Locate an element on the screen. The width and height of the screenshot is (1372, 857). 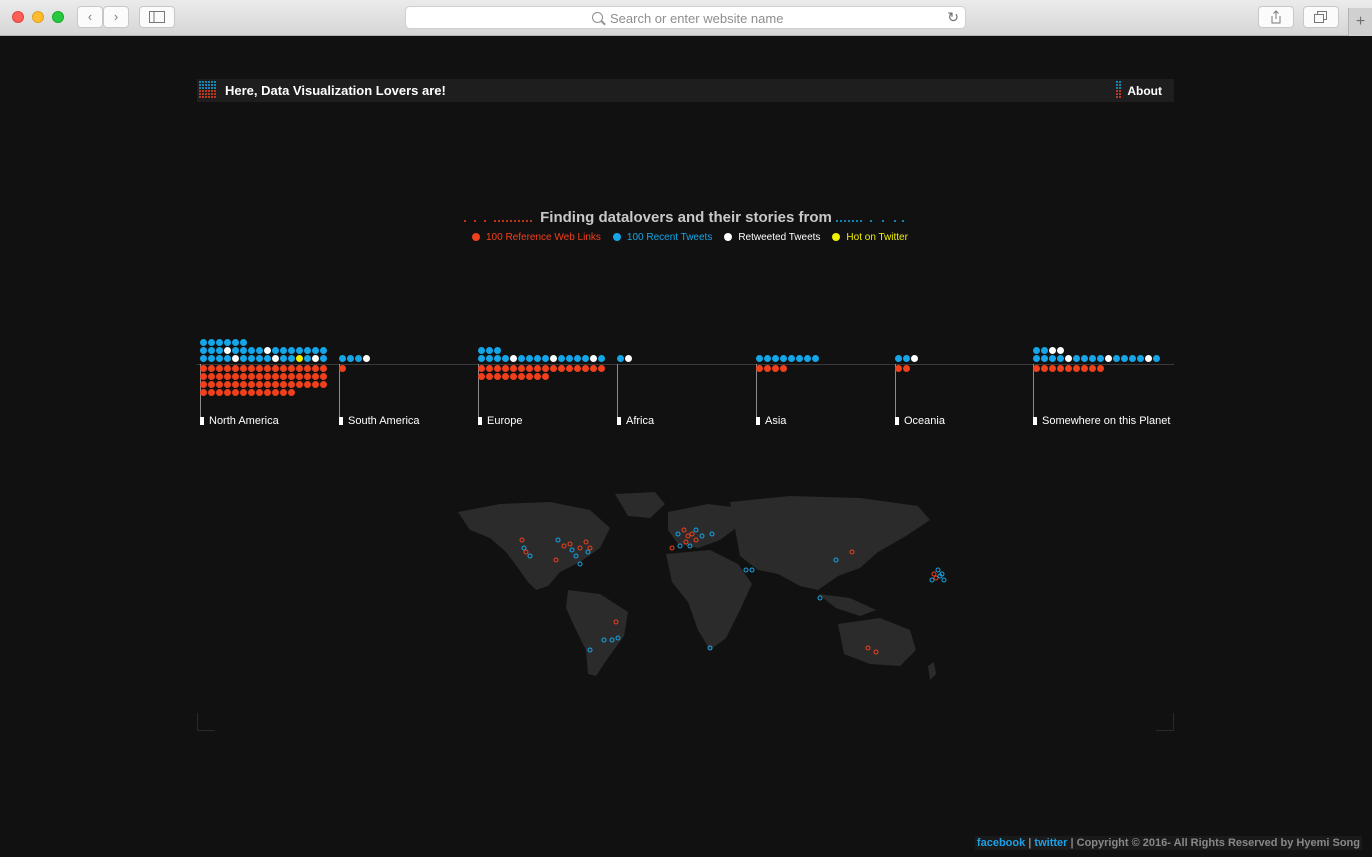
minimize-window-icon is located at coordinates (38, 17).